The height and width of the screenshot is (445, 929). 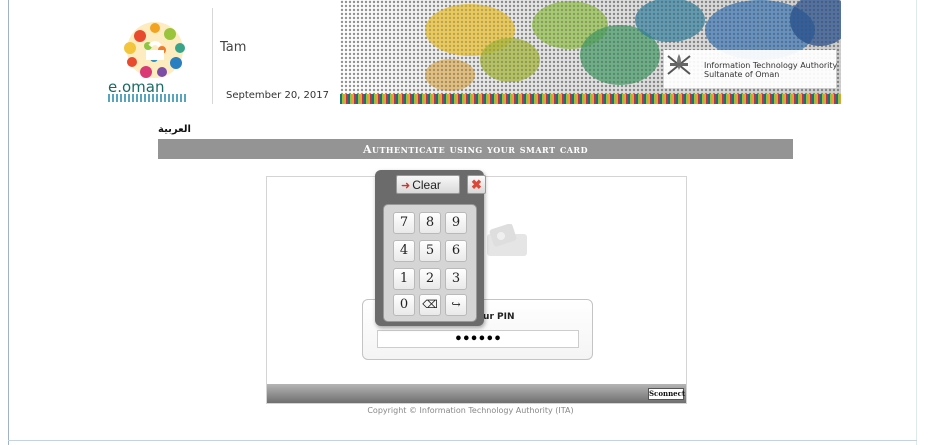 What do you see at coordinates (148, 98) in the screenshot?
I see `logo-dot-strip` at bounding box center [148, 98].